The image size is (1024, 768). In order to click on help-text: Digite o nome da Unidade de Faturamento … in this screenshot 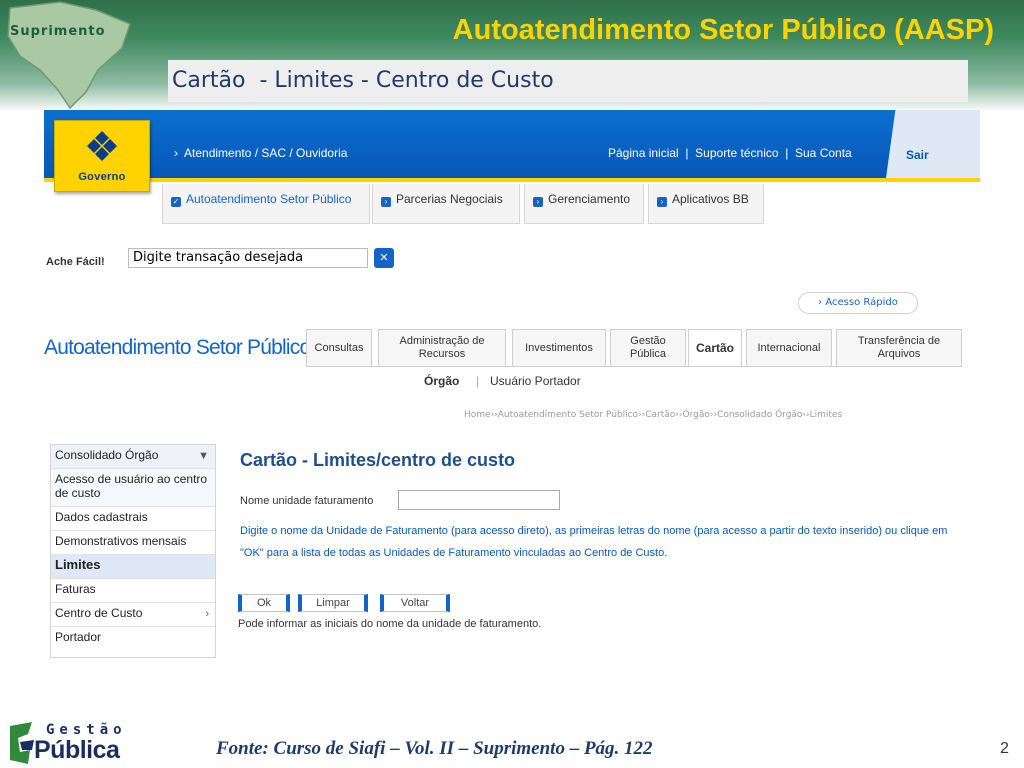, I will do `click(594, 542)`.